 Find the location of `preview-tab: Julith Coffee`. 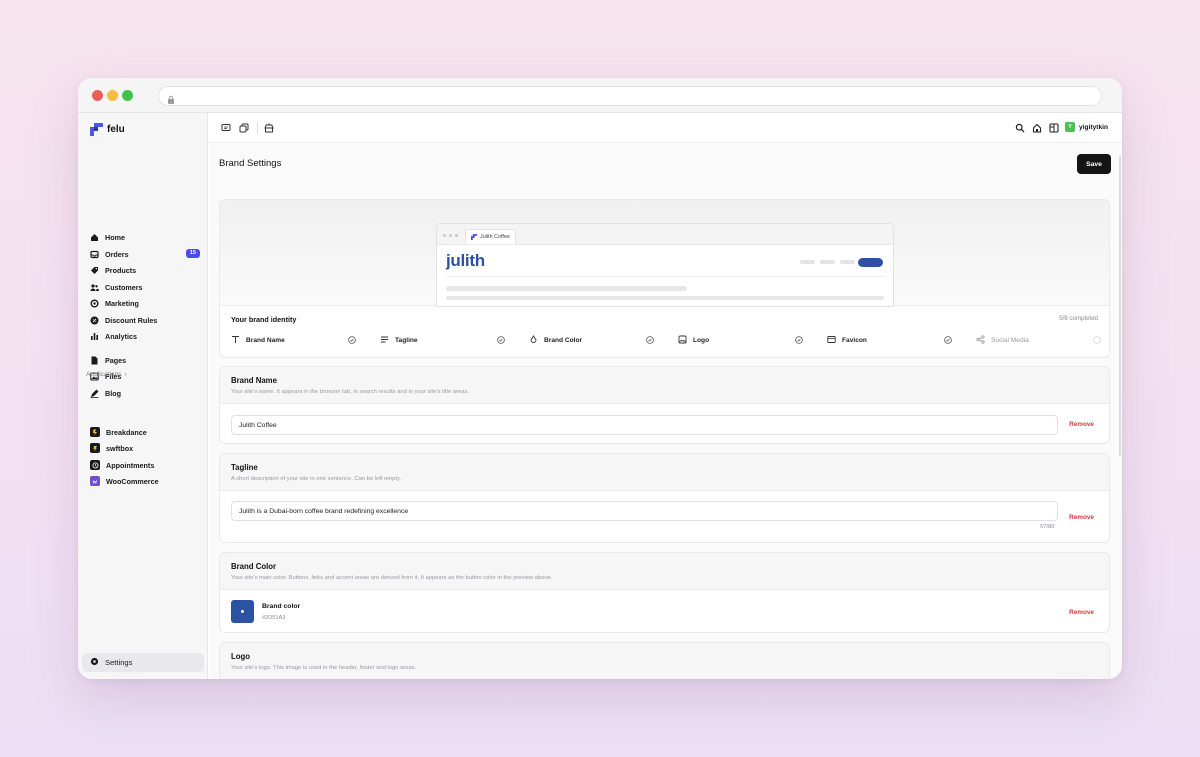

preview-tab: Julith Coffee is located at coordinates (490, 236).